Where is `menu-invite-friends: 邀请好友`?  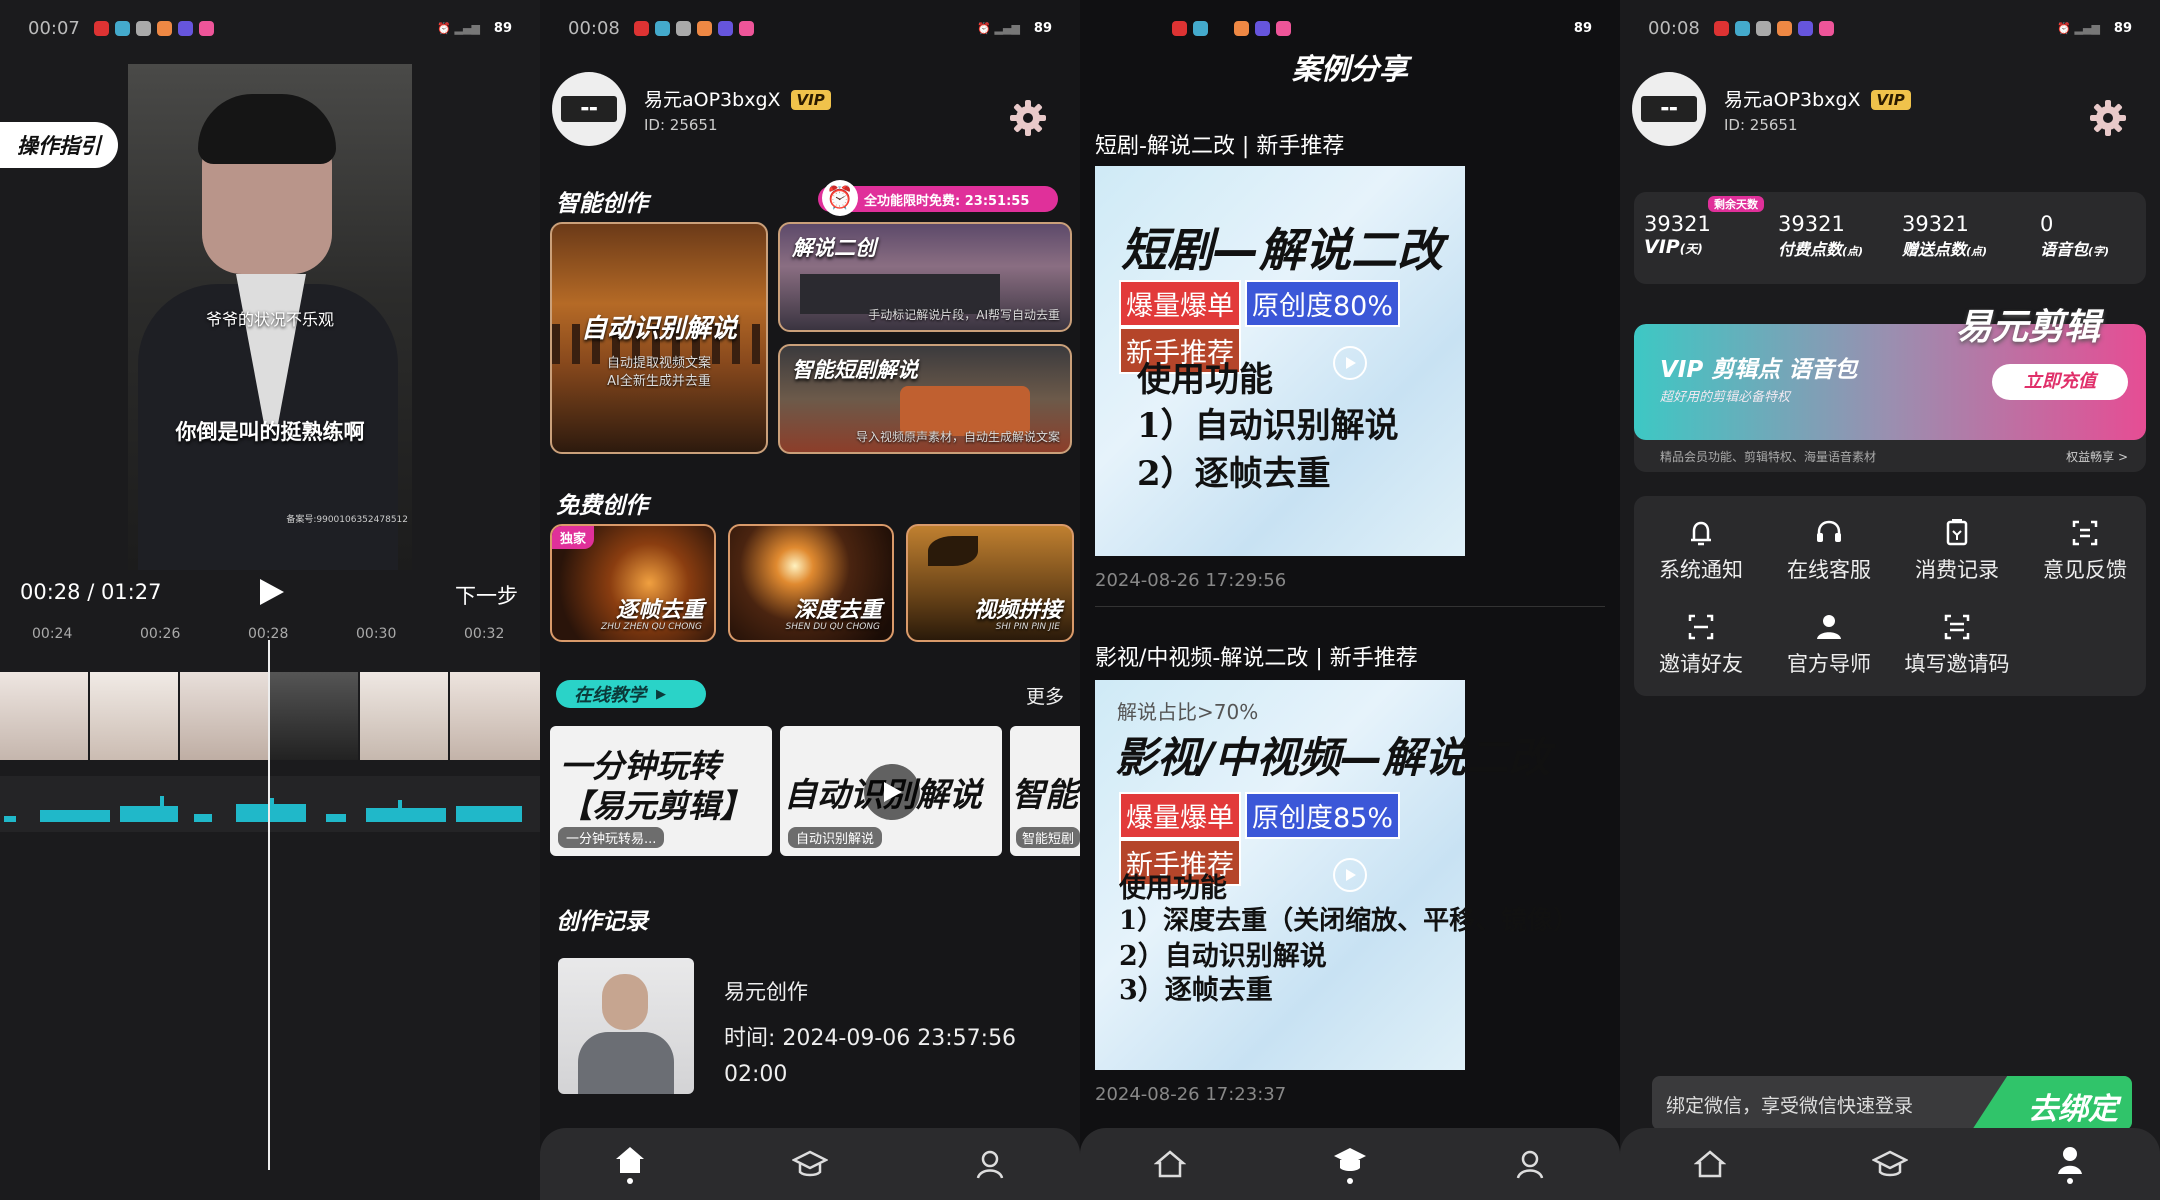 menu-invite-friends: 邀请好友 is located at coordinates (1701, 645).